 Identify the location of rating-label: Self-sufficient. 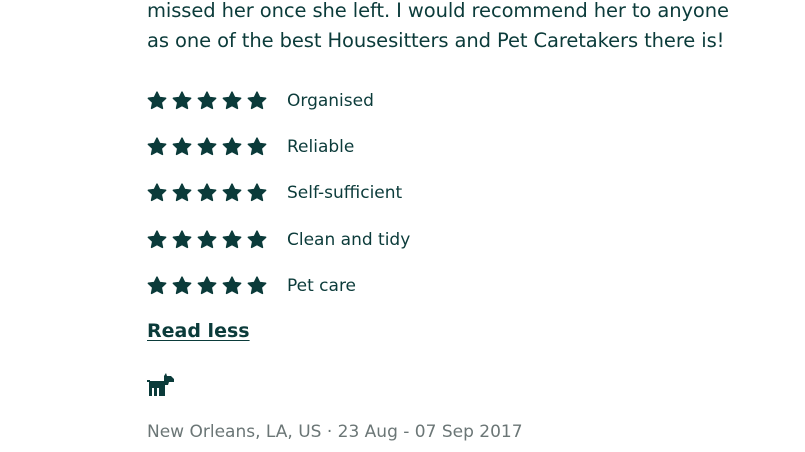
(345, 193).